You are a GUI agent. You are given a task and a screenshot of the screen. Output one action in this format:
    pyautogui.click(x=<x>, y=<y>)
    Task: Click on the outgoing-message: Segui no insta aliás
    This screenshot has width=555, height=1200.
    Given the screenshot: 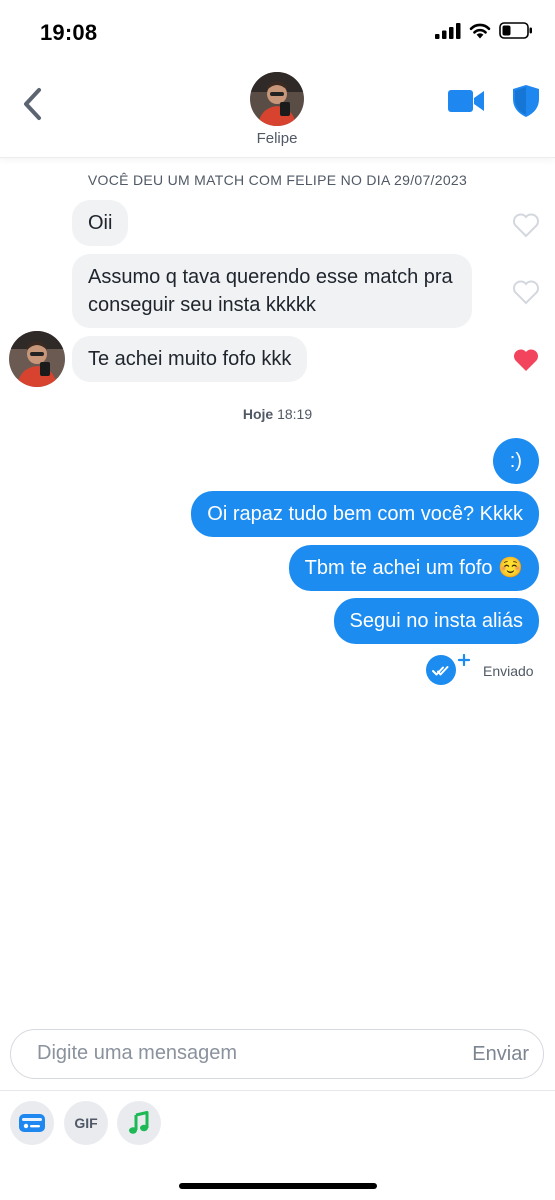 What is the action you would take?
    pyautogui.click(x=436, y=621)
    